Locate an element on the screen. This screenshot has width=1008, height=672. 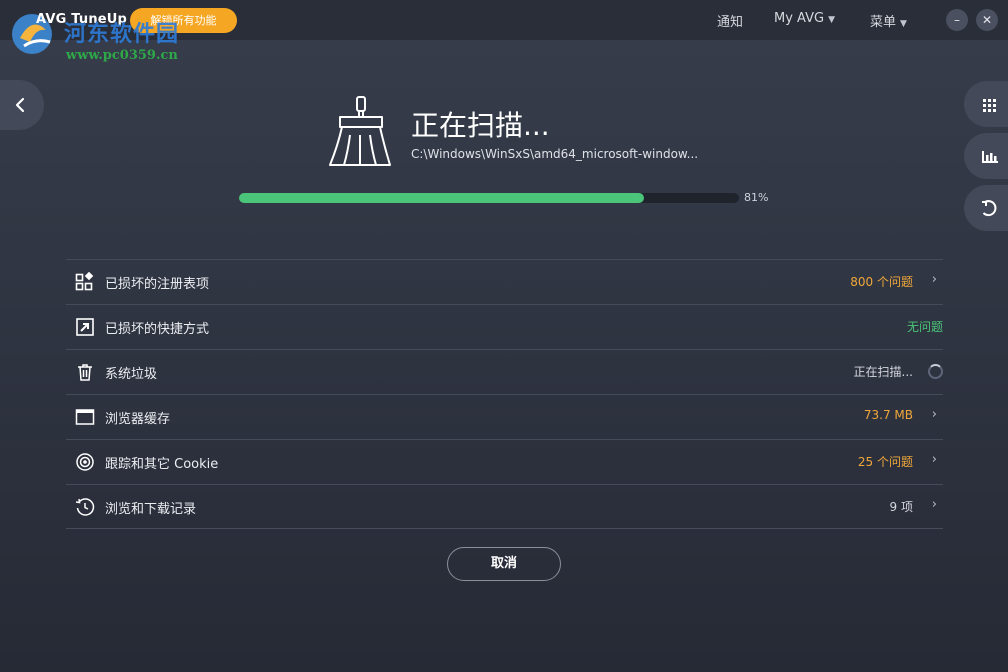
chevron-left-icon is located at coordinates (20, 105).